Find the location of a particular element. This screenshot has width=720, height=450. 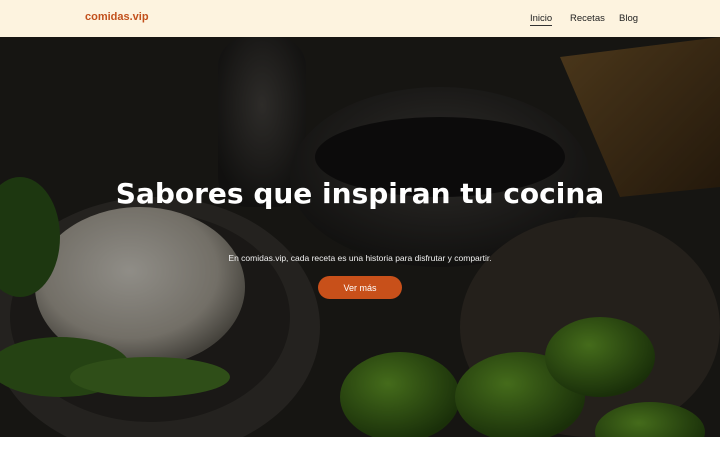

brand-logo: comidas.vip is located at coordinates (117, 17).